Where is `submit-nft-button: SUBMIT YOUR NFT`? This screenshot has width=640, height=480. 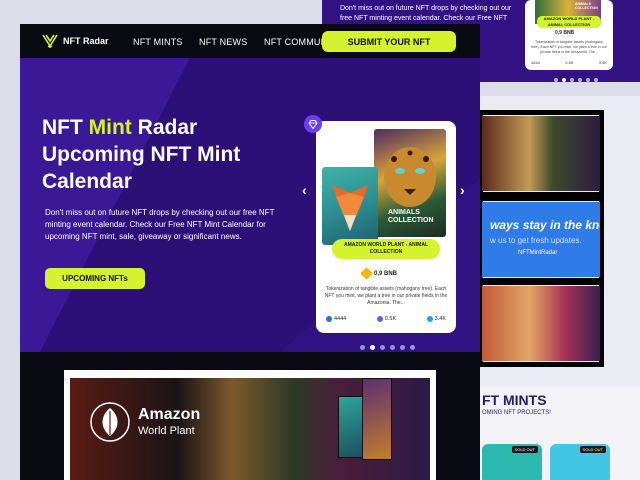
submit-nft-button: SUBMIT YOUR NFT is located at coordinates (389, 41).